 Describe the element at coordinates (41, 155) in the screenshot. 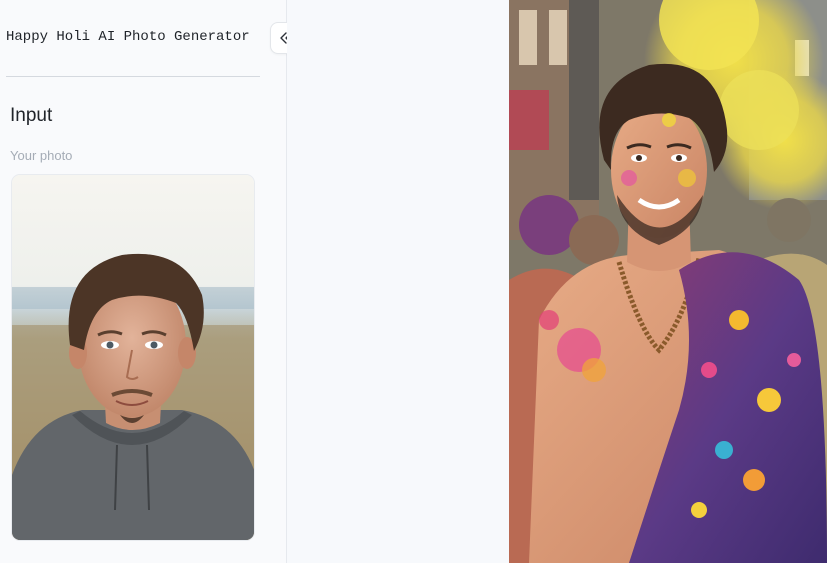

I see `photo-field-label: Your photo` at that location.